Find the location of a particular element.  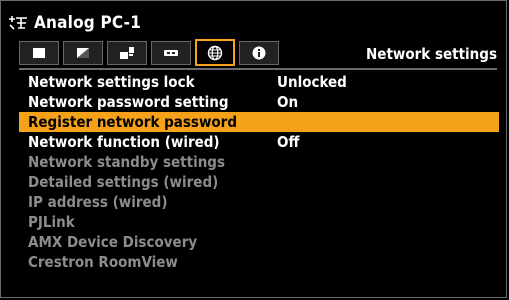

menu-item-value: Off is located at coordinates (288, 142).